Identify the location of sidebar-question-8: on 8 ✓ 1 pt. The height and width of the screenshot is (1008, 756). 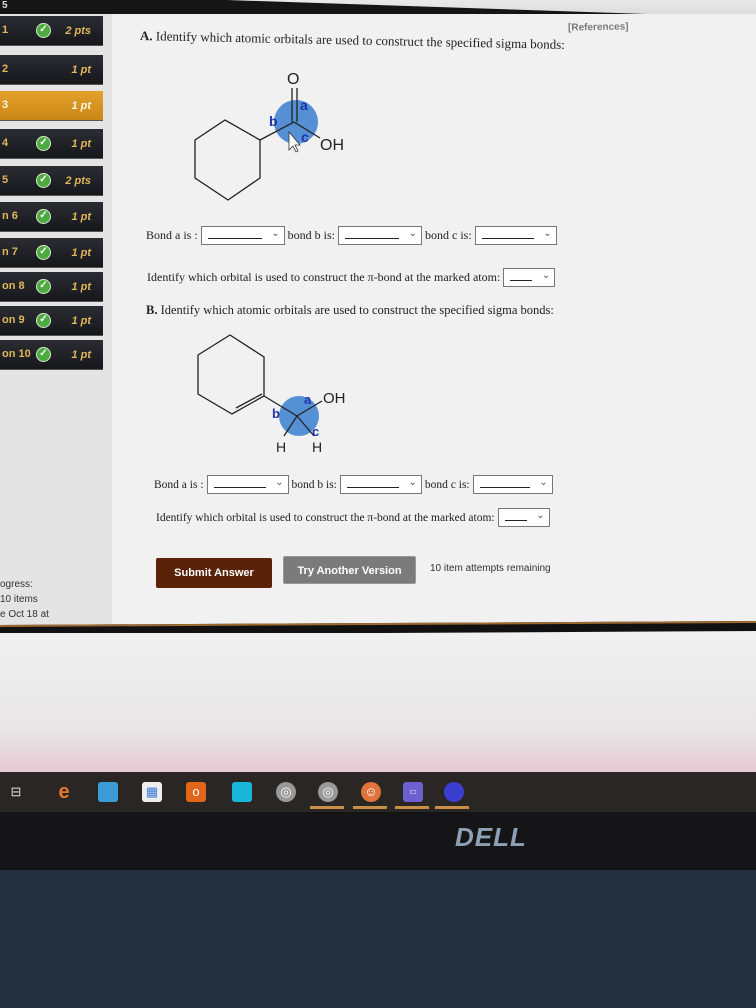
(51, 287).